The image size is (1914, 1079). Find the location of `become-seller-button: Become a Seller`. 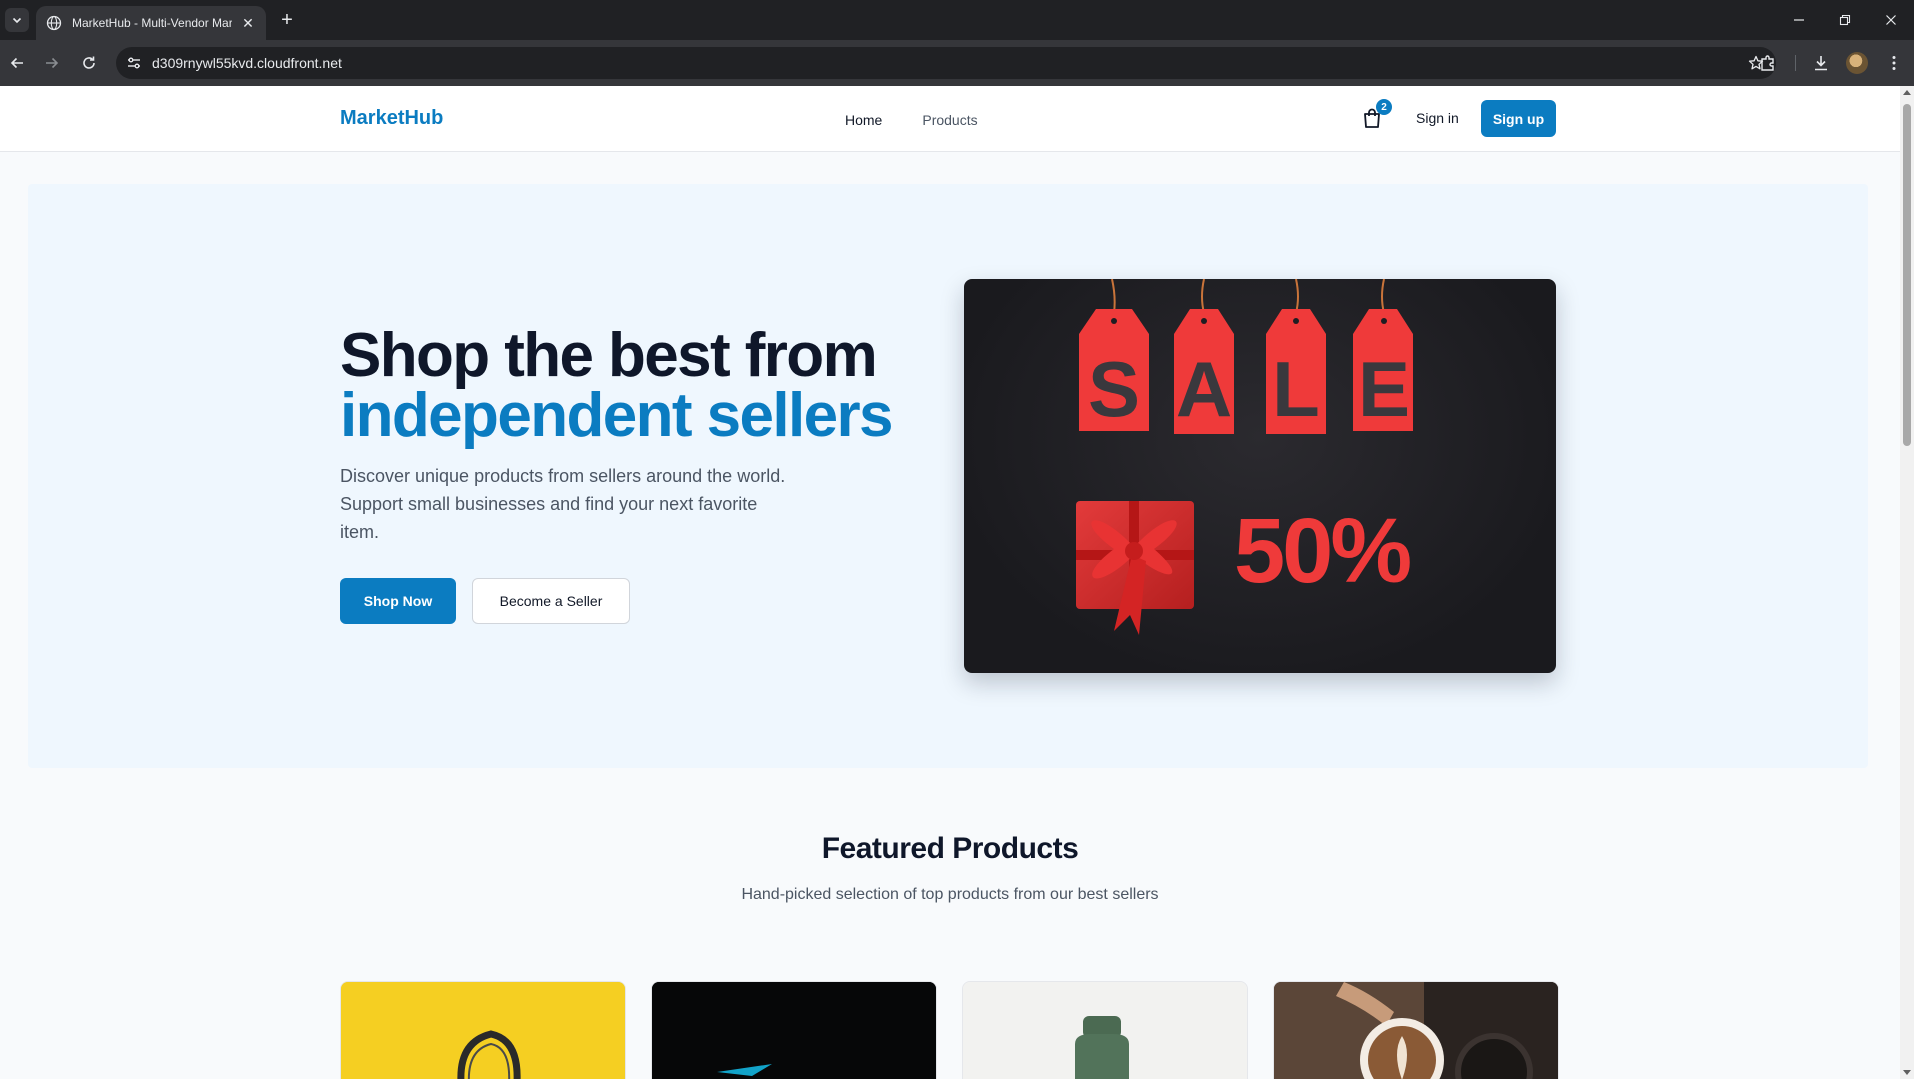

become-seller-button: Become a Seller is located at coordinates (551, 601).